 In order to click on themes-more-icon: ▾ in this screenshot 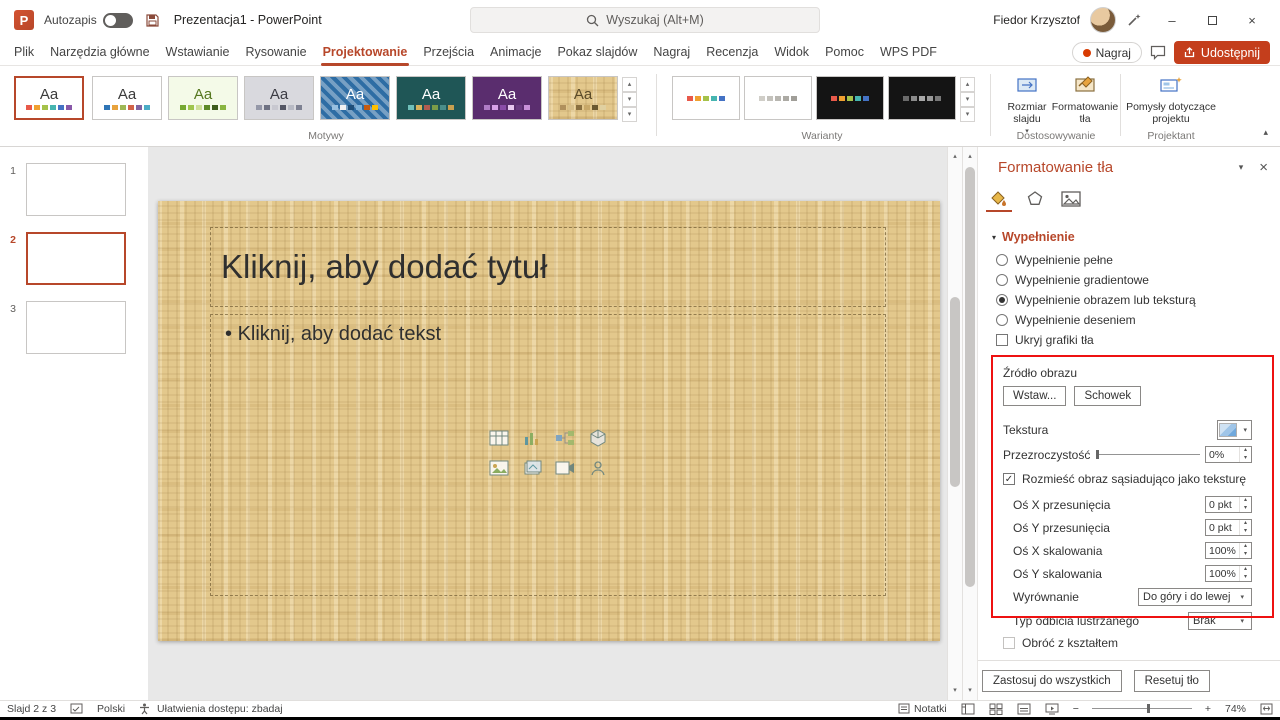, I will do `click(629, 114)`.